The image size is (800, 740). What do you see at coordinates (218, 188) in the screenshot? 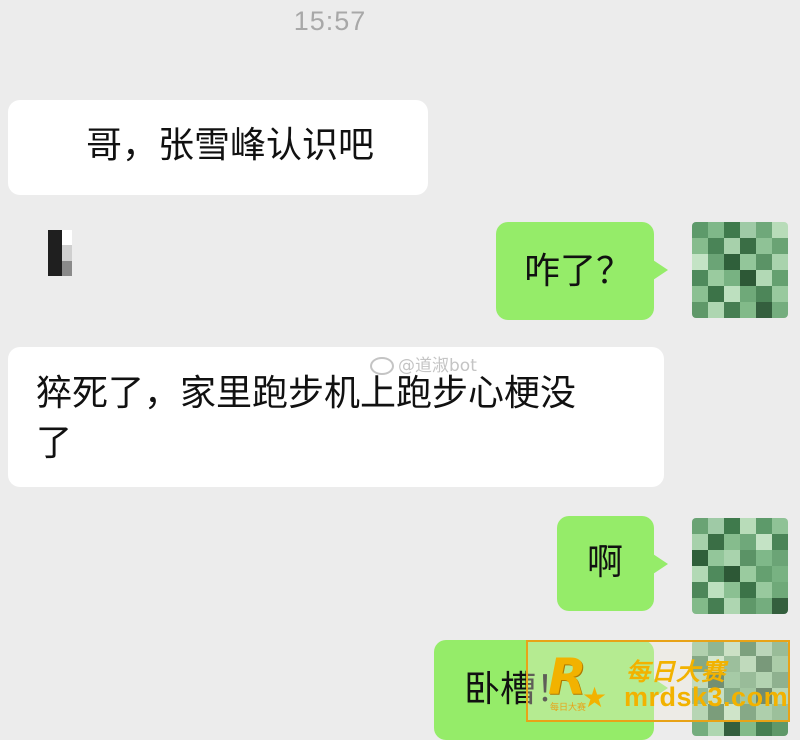
I see `message-bubble-incoming: 哥，张雪峰认识吧` at bounding box center [218, 188].